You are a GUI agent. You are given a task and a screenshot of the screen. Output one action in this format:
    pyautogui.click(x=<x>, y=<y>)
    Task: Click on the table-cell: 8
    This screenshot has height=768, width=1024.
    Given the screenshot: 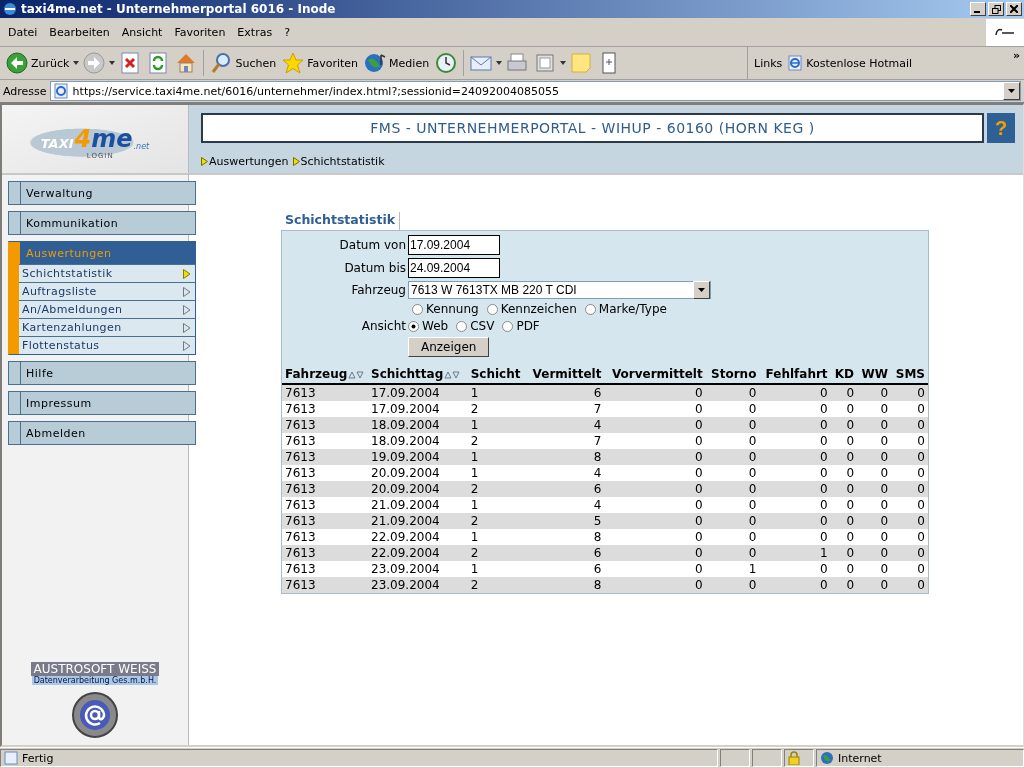 What is the action you would take?
    pyautogui.click(x=565, y=457)
    